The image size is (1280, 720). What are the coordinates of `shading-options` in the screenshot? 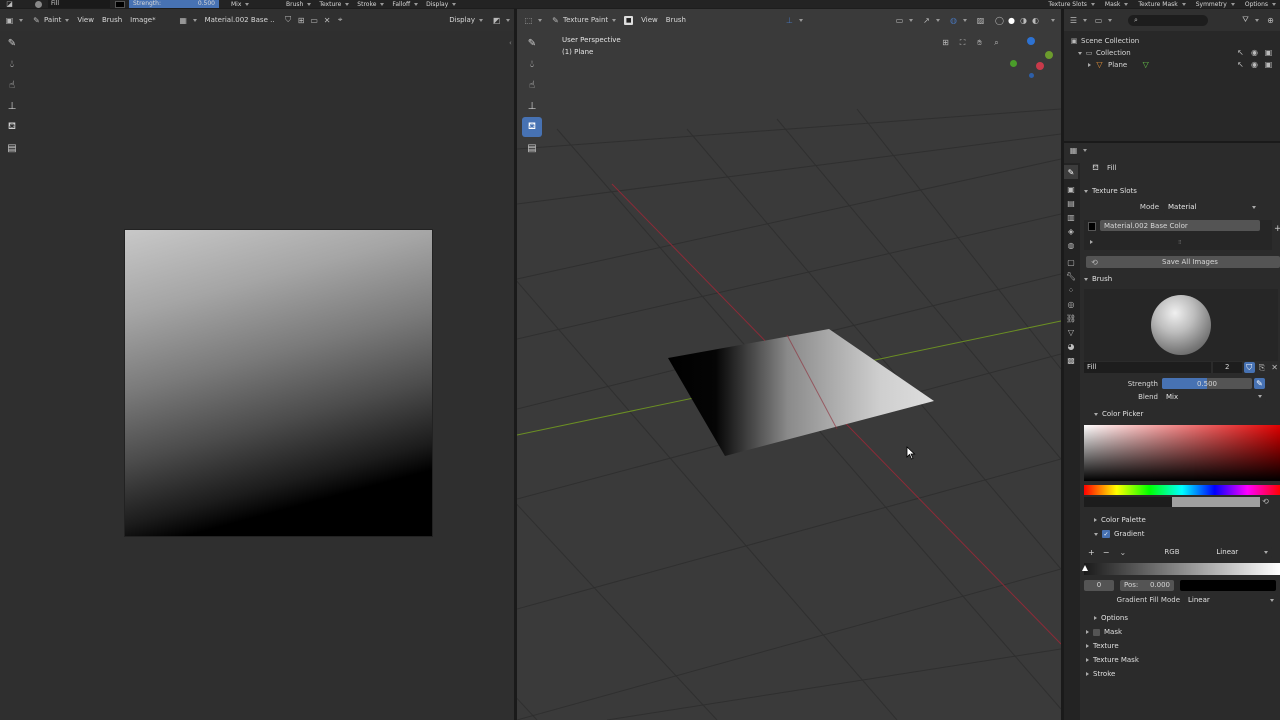 It's located at (1052, 20).